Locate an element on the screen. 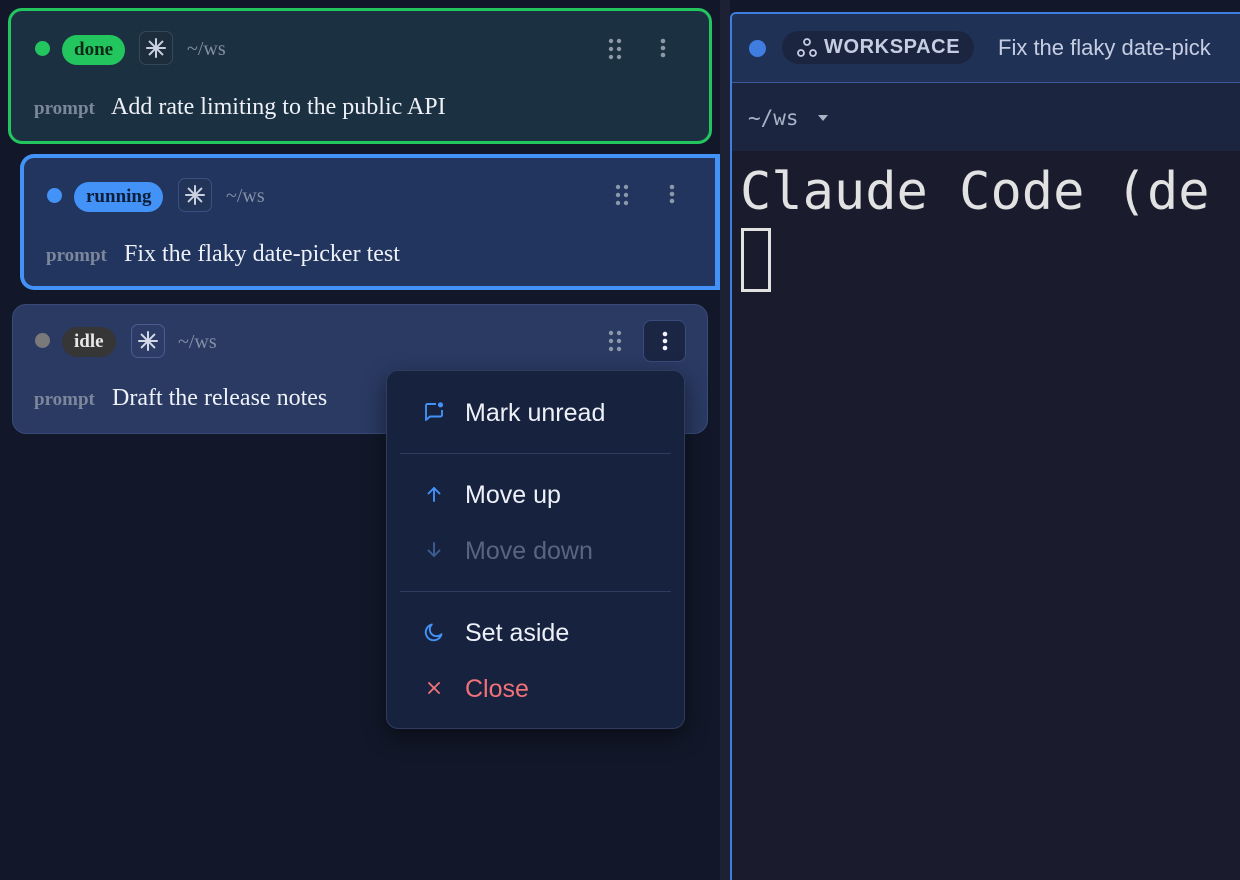  caret-down-icon is located at coordinates (823, 118).